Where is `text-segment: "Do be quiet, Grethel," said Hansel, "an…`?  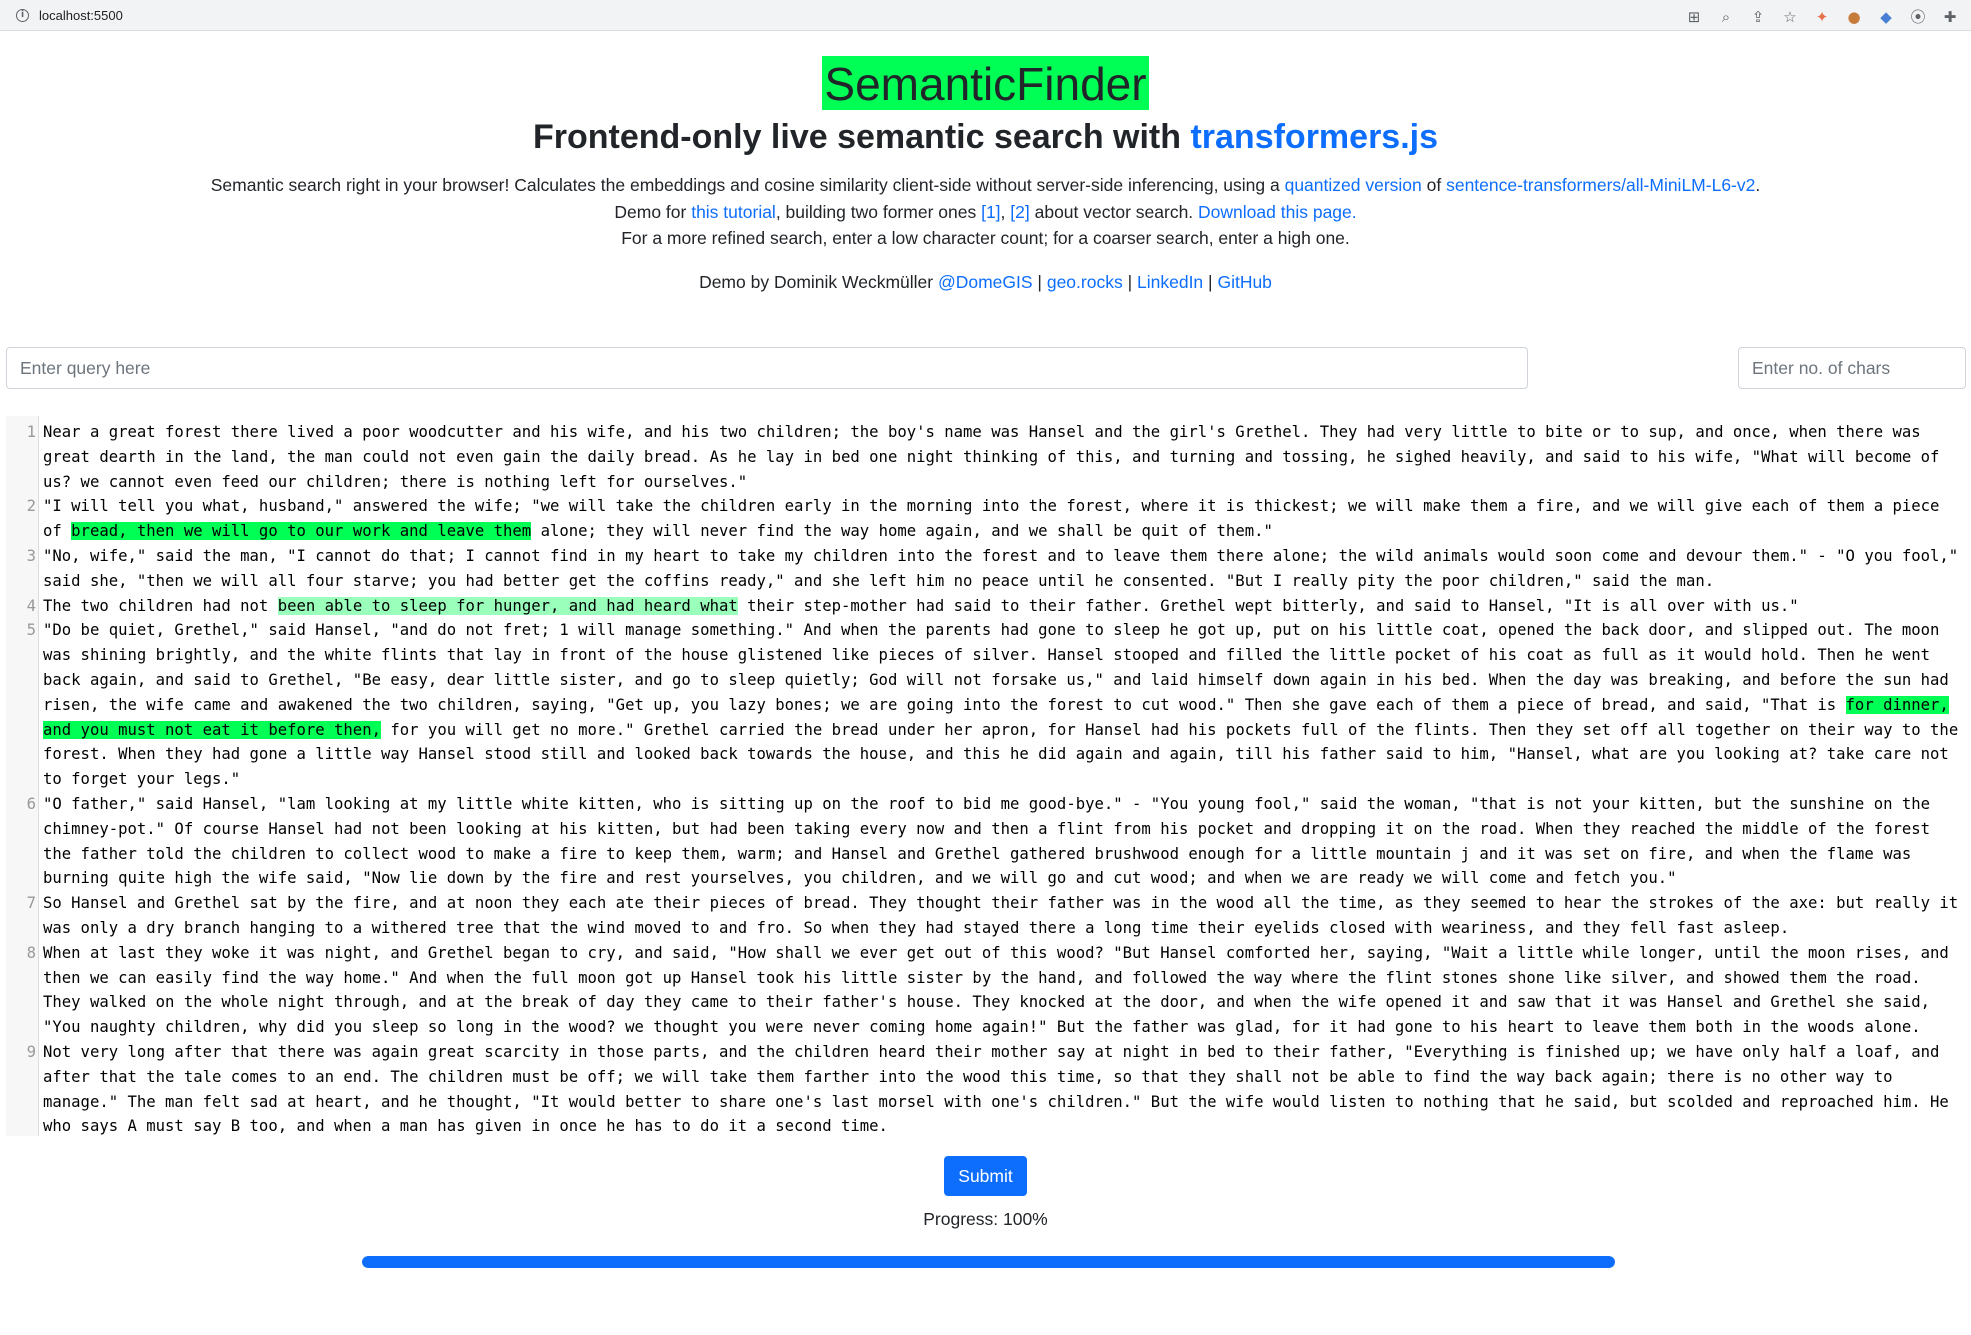 text-segment: "Do be quiet, Grethel," said Hansel, "an… is located at coordinates (996, 667).